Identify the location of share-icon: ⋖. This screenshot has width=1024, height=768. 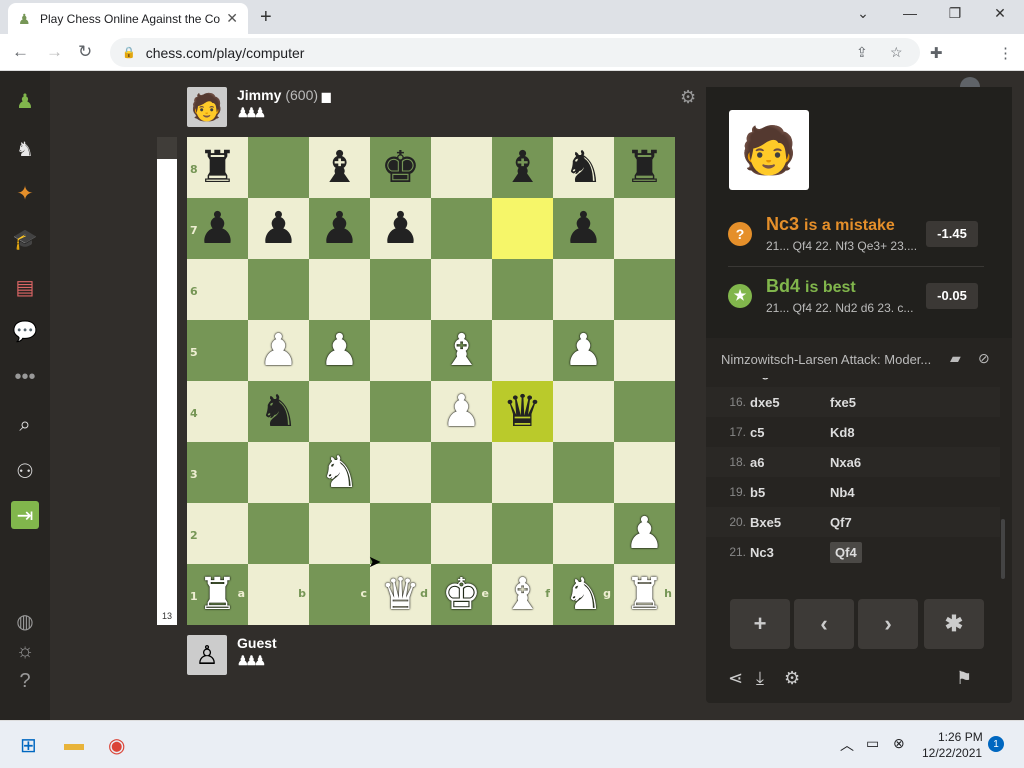
(735, 678).